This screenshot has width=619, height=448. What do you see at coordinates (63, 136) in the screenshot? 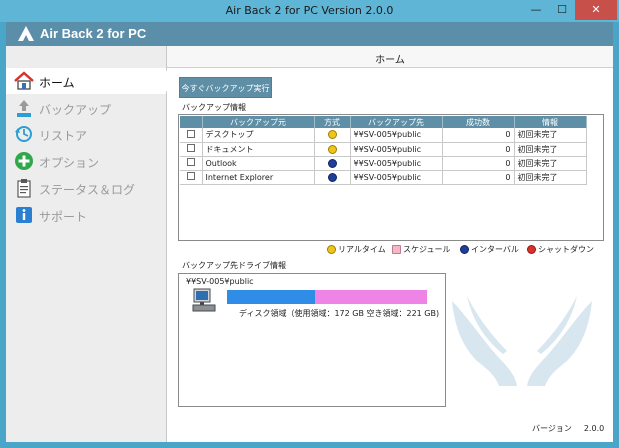
I see `sidebar-item-label: リストア` at bounding box center [63, 136].